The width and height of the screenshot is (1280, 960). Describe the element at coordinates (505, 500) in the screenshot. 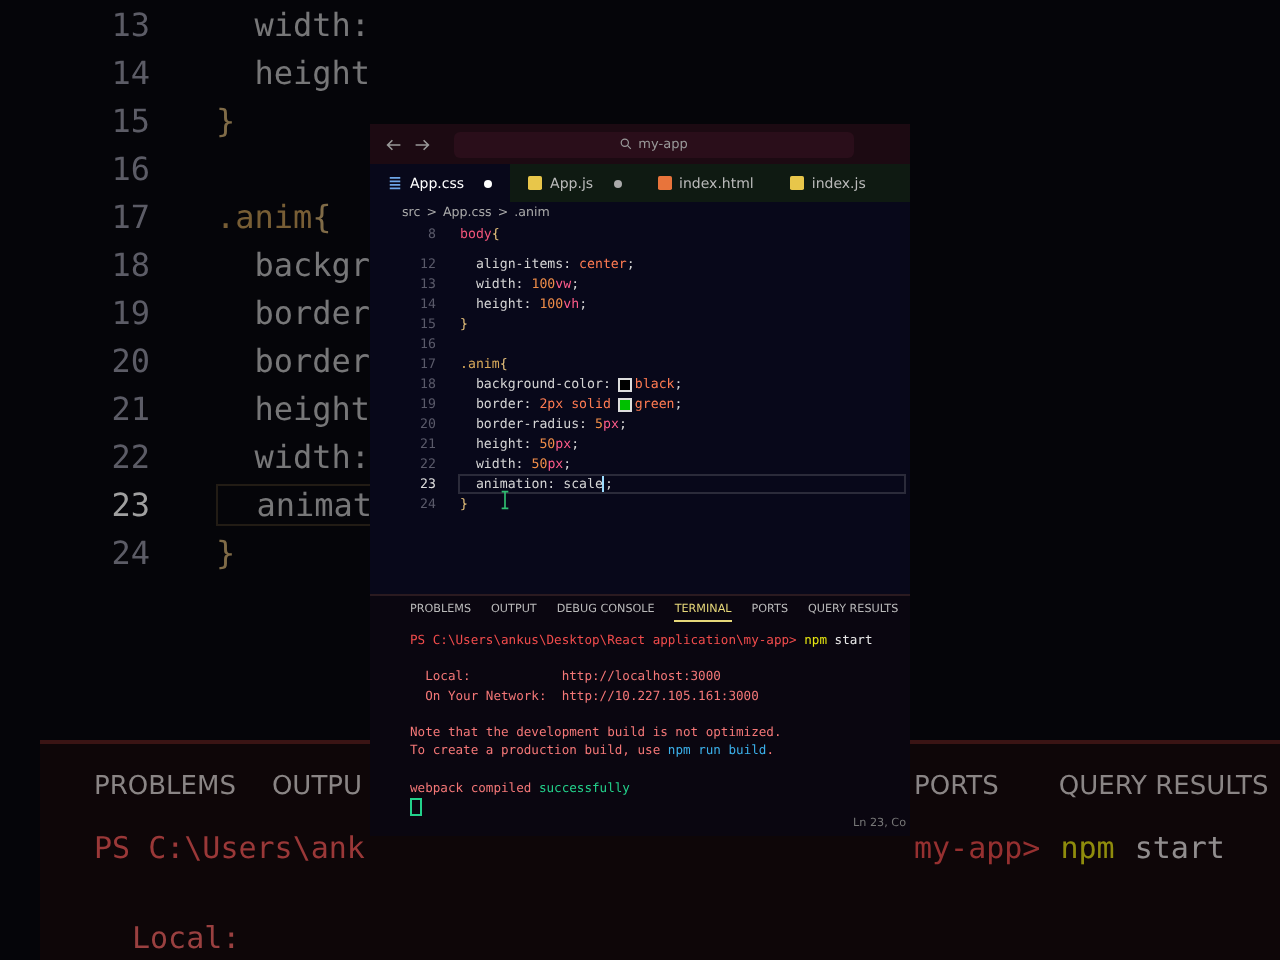

I see `text-cursor-icon` at that location.